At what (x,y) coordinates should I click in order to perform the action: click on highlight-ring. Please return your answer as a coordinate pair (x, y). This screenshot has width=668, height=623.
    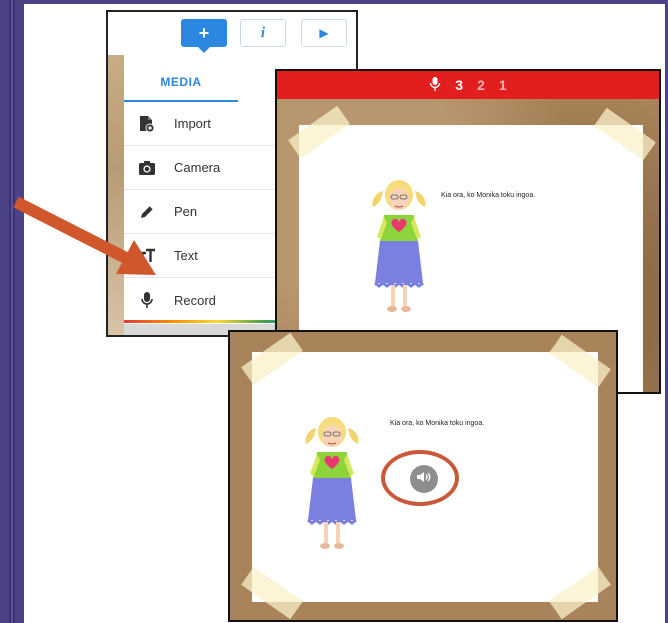
    Looking at the image, I should click on (420, 478).